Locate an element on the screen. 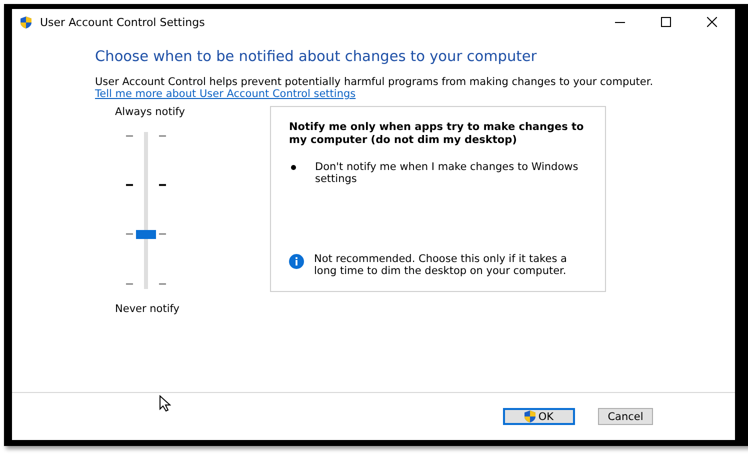 This screenshot has width=748, height=457. bullet-icon is located at coordinates (293, 167).